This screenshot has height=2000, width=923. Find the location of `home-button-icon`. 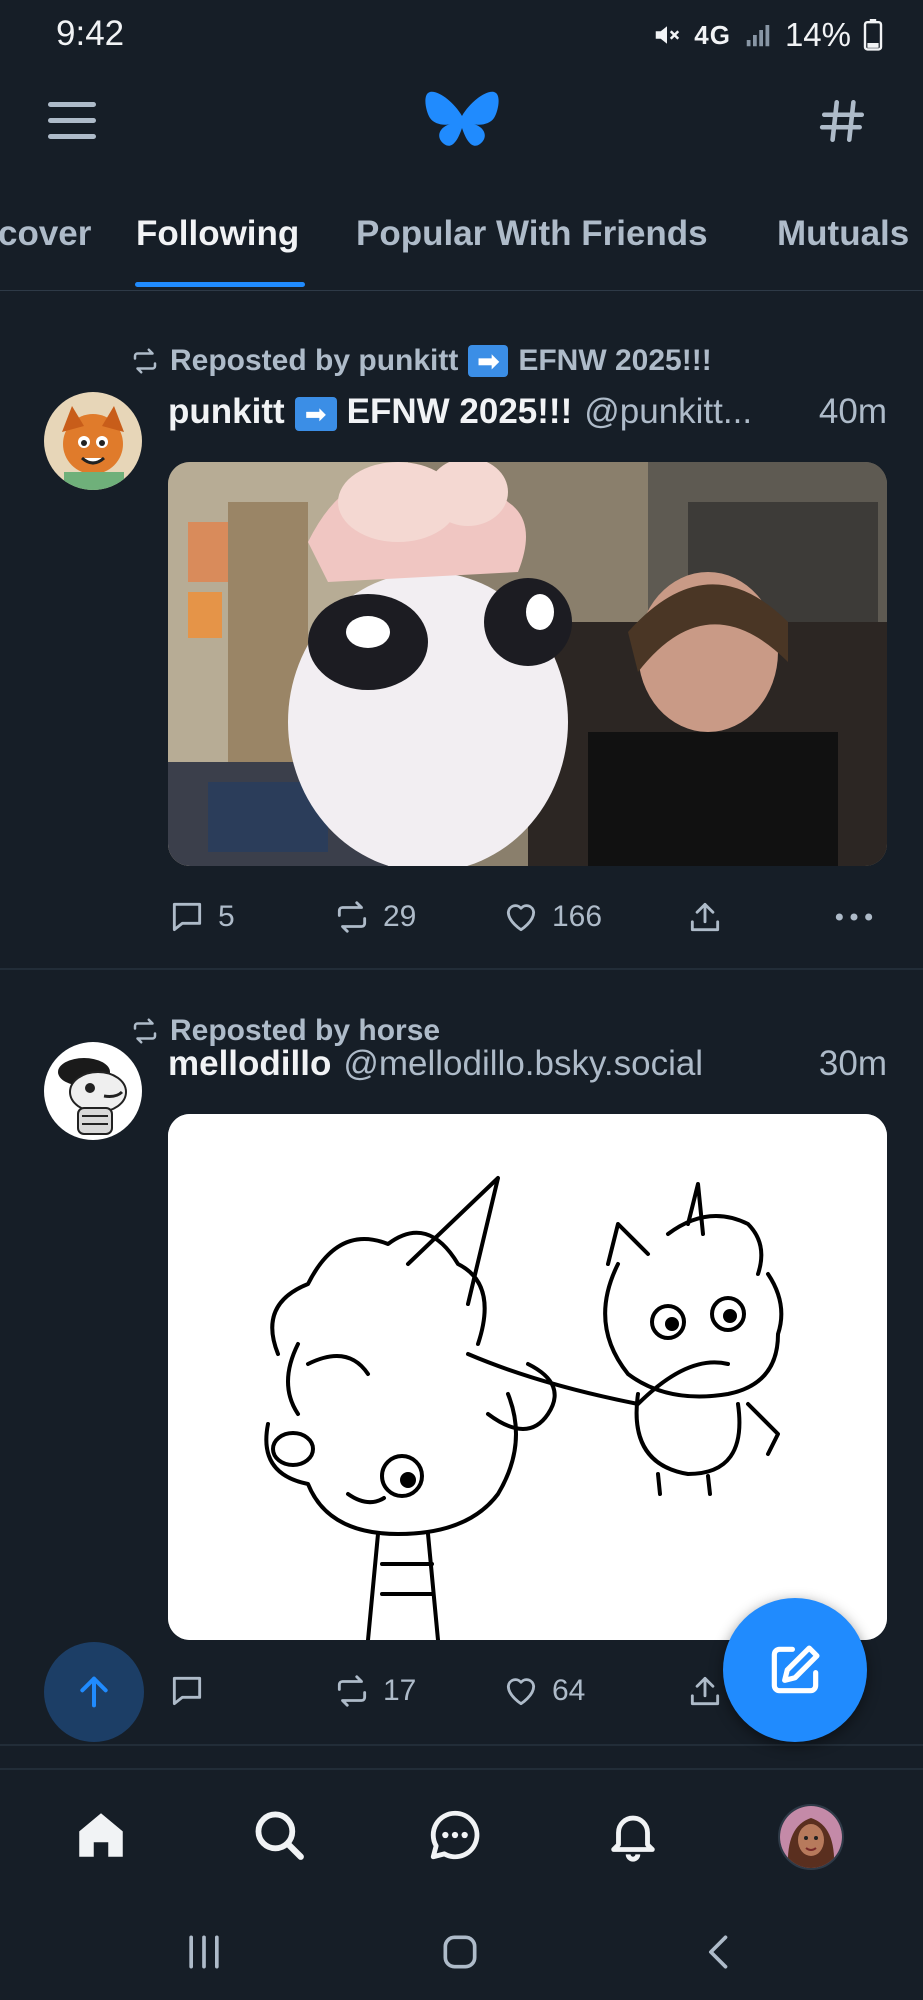

home-button-icon is located at coordinates (460, 1952).